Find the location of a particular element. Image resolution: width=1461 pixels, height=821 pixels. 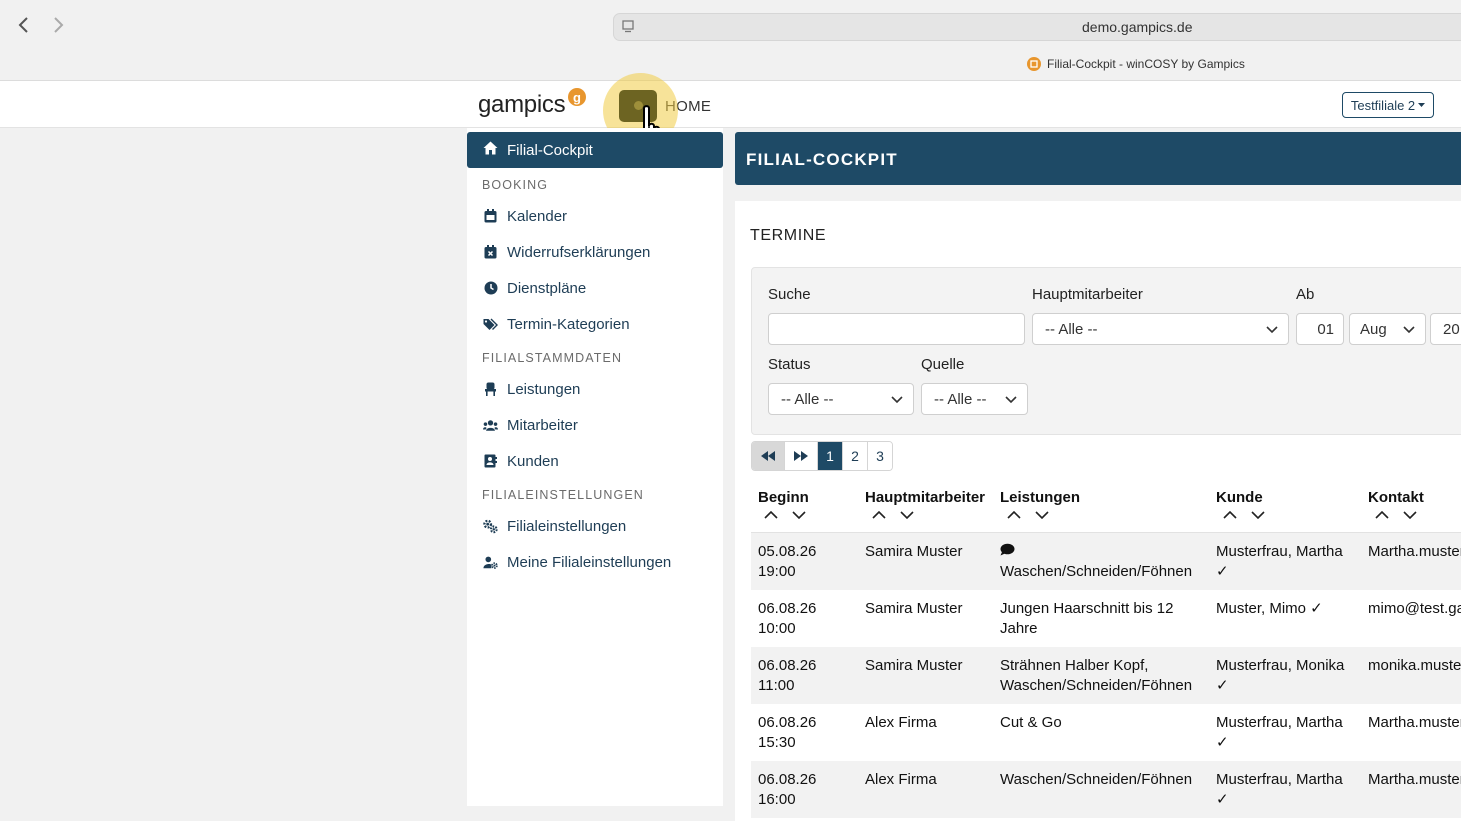

first-page-button is located at coordinates (768, 456).